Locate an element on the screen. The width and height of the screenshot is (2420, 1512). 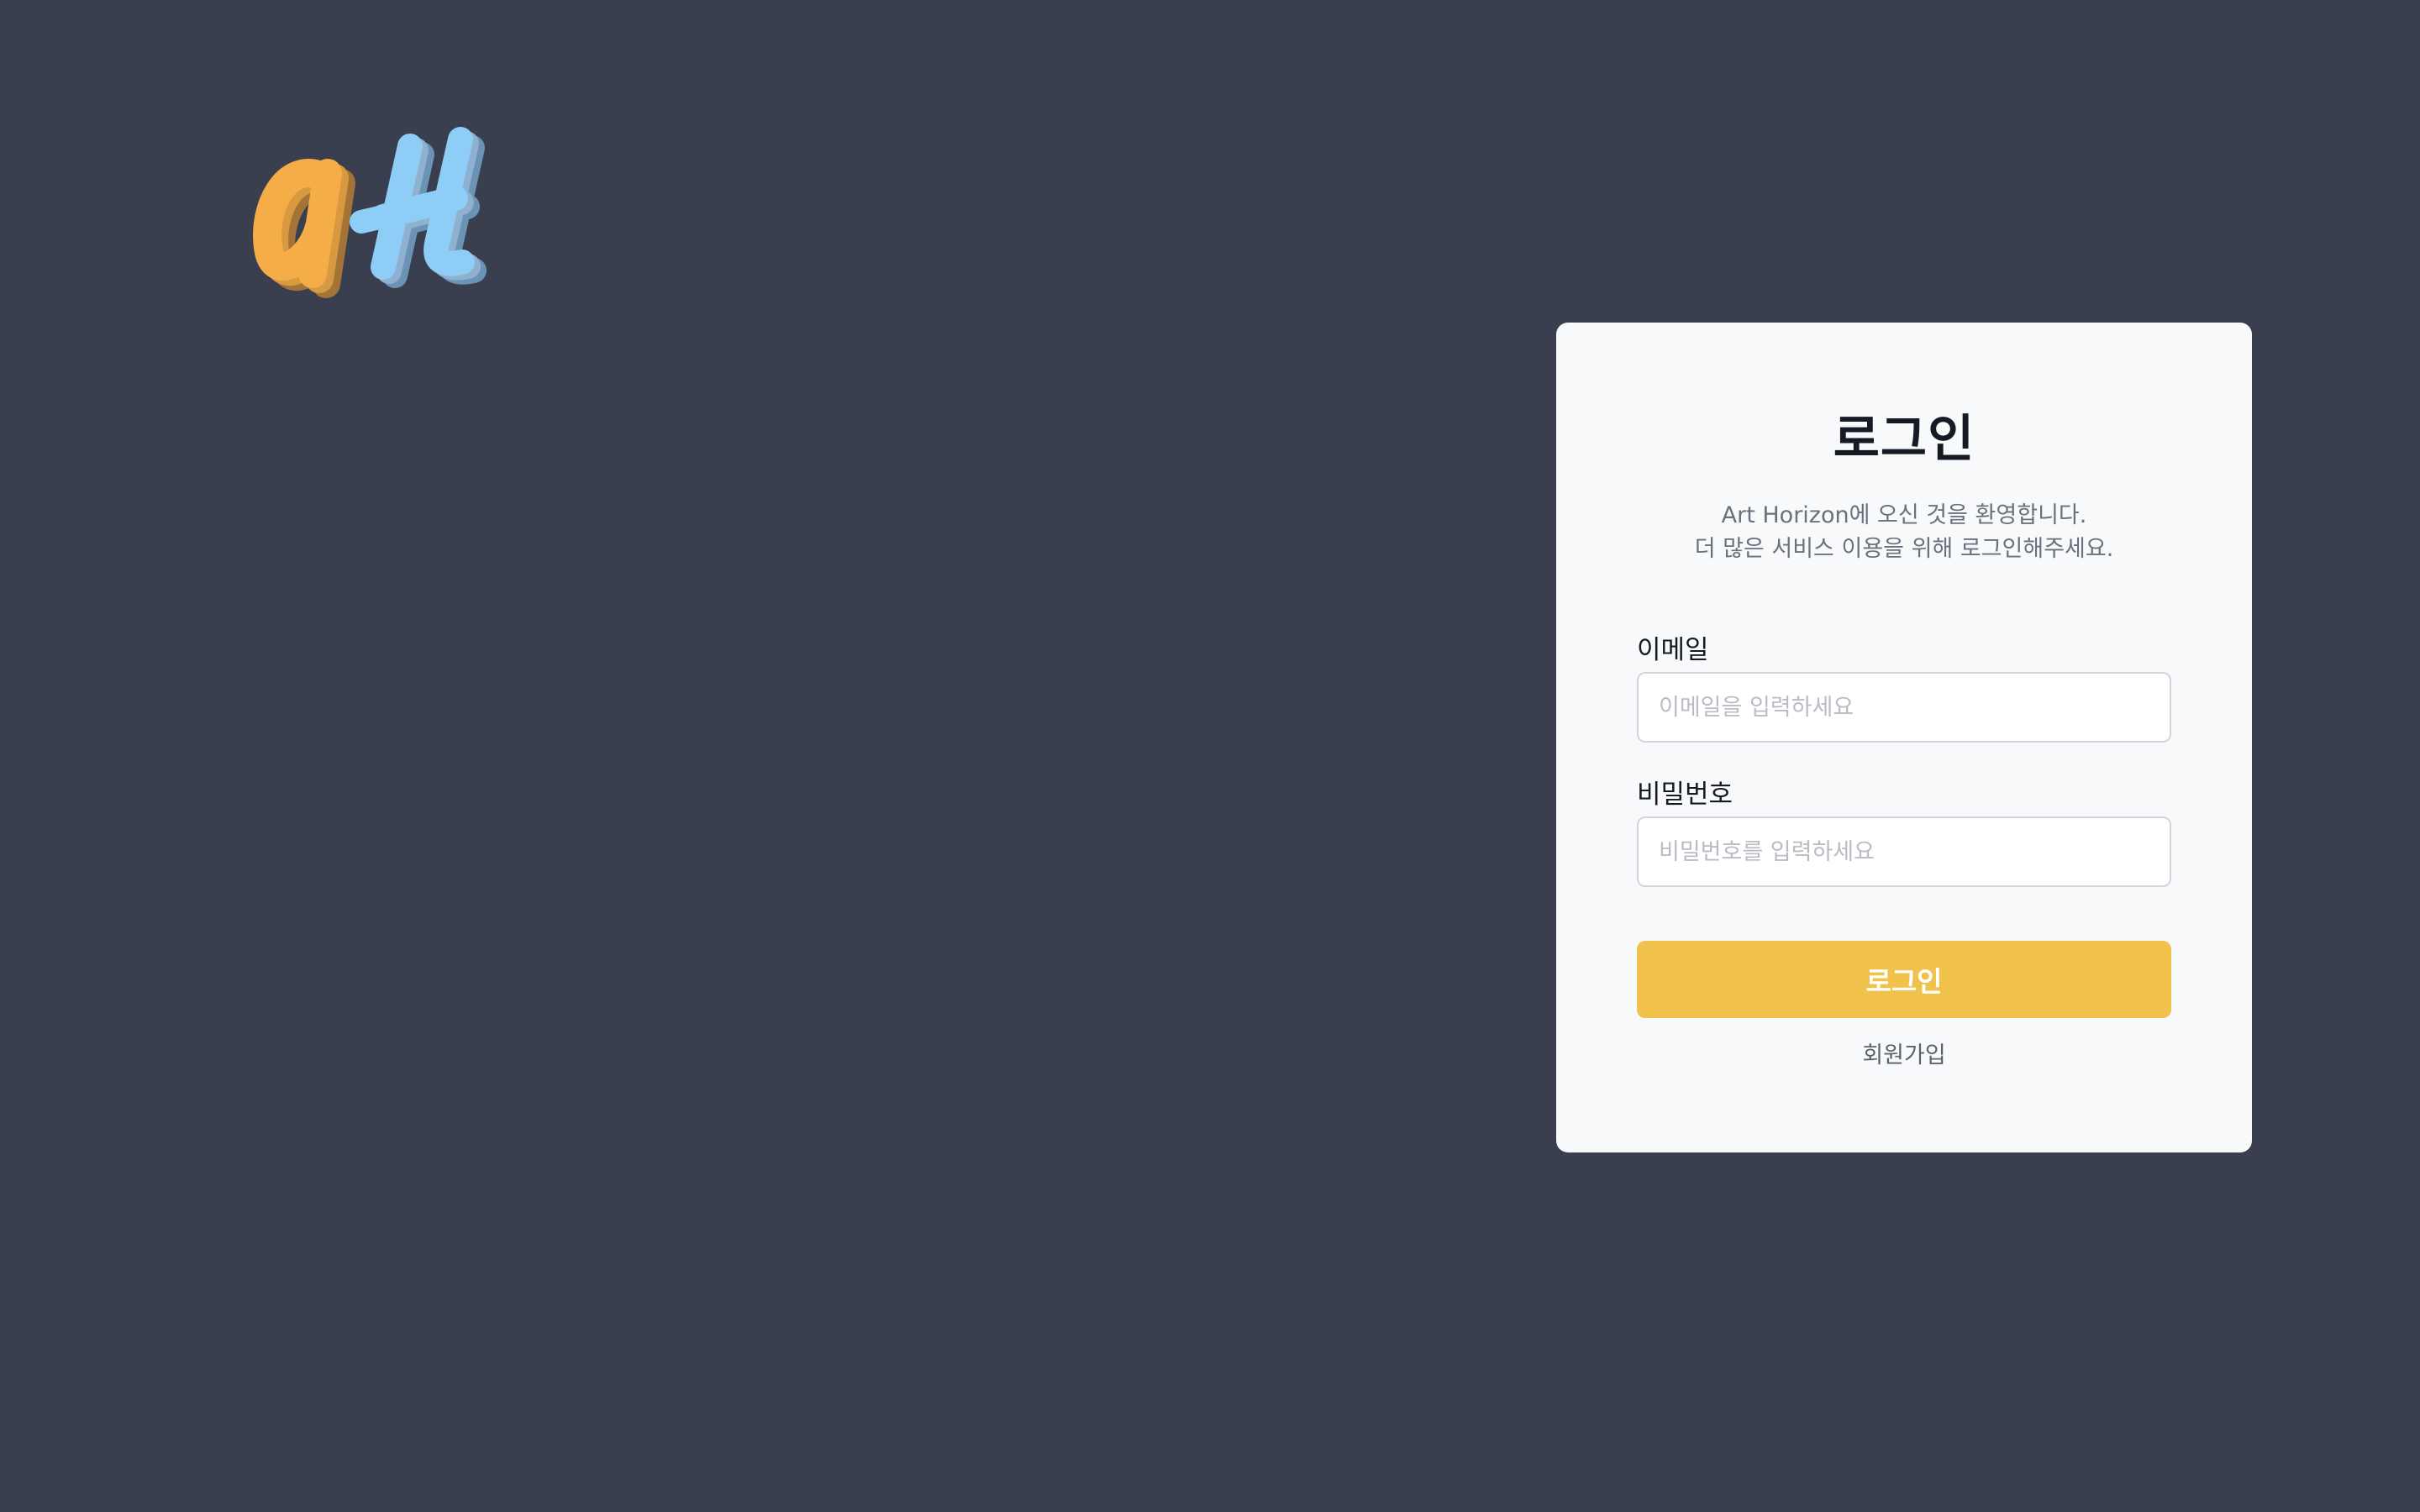
password-input is located at coordinates (1904, 851).